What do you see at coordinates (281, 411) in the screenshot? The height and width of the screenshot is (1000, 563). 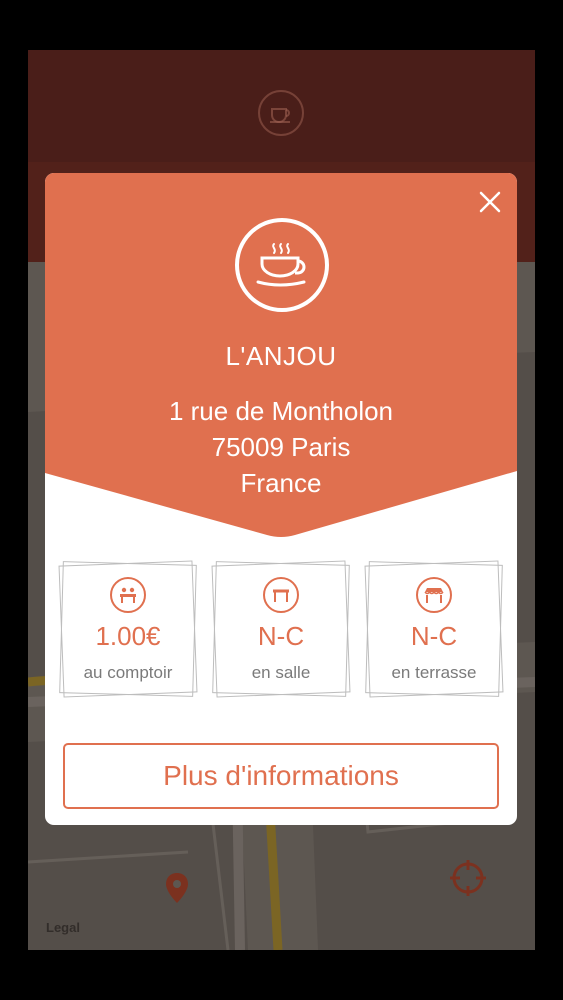 I see `address-line: 1 rue de Montholon` at bounding box center [281, 411].